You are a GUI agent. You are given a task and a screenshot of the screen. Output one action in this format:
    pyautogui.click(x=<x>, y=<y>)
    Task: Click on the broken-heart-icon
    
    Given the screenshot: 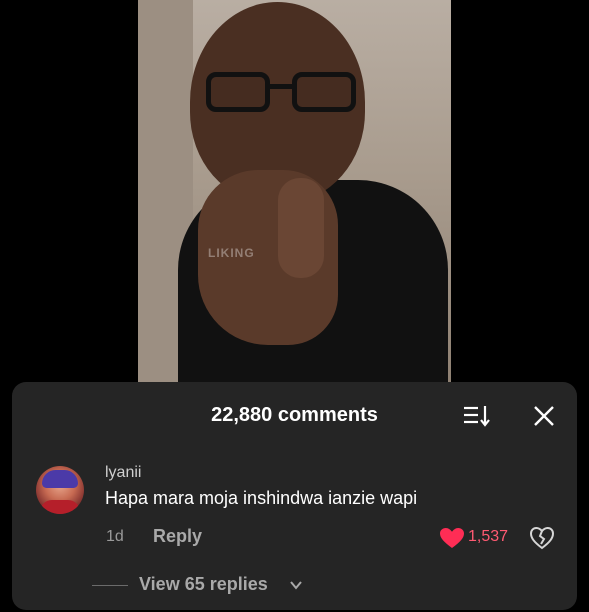 What is the action you would take?
    pyautogui.click(x=542, y=538)
    